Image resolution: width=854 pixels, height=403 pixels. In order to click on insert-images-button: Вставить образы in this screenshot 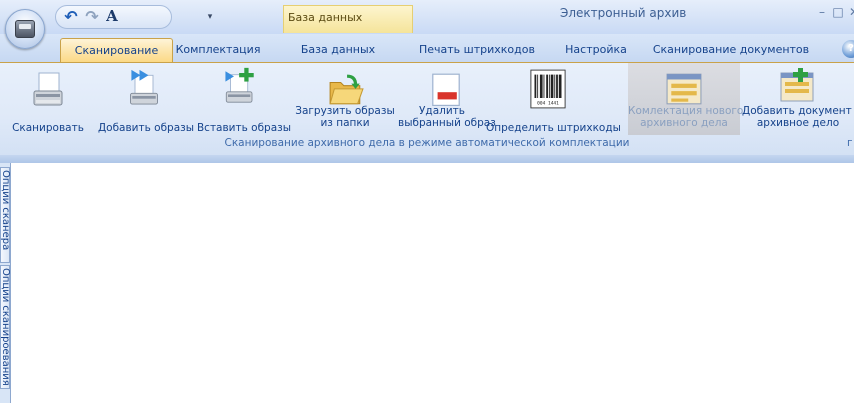, I will do `click(244, 100)`.